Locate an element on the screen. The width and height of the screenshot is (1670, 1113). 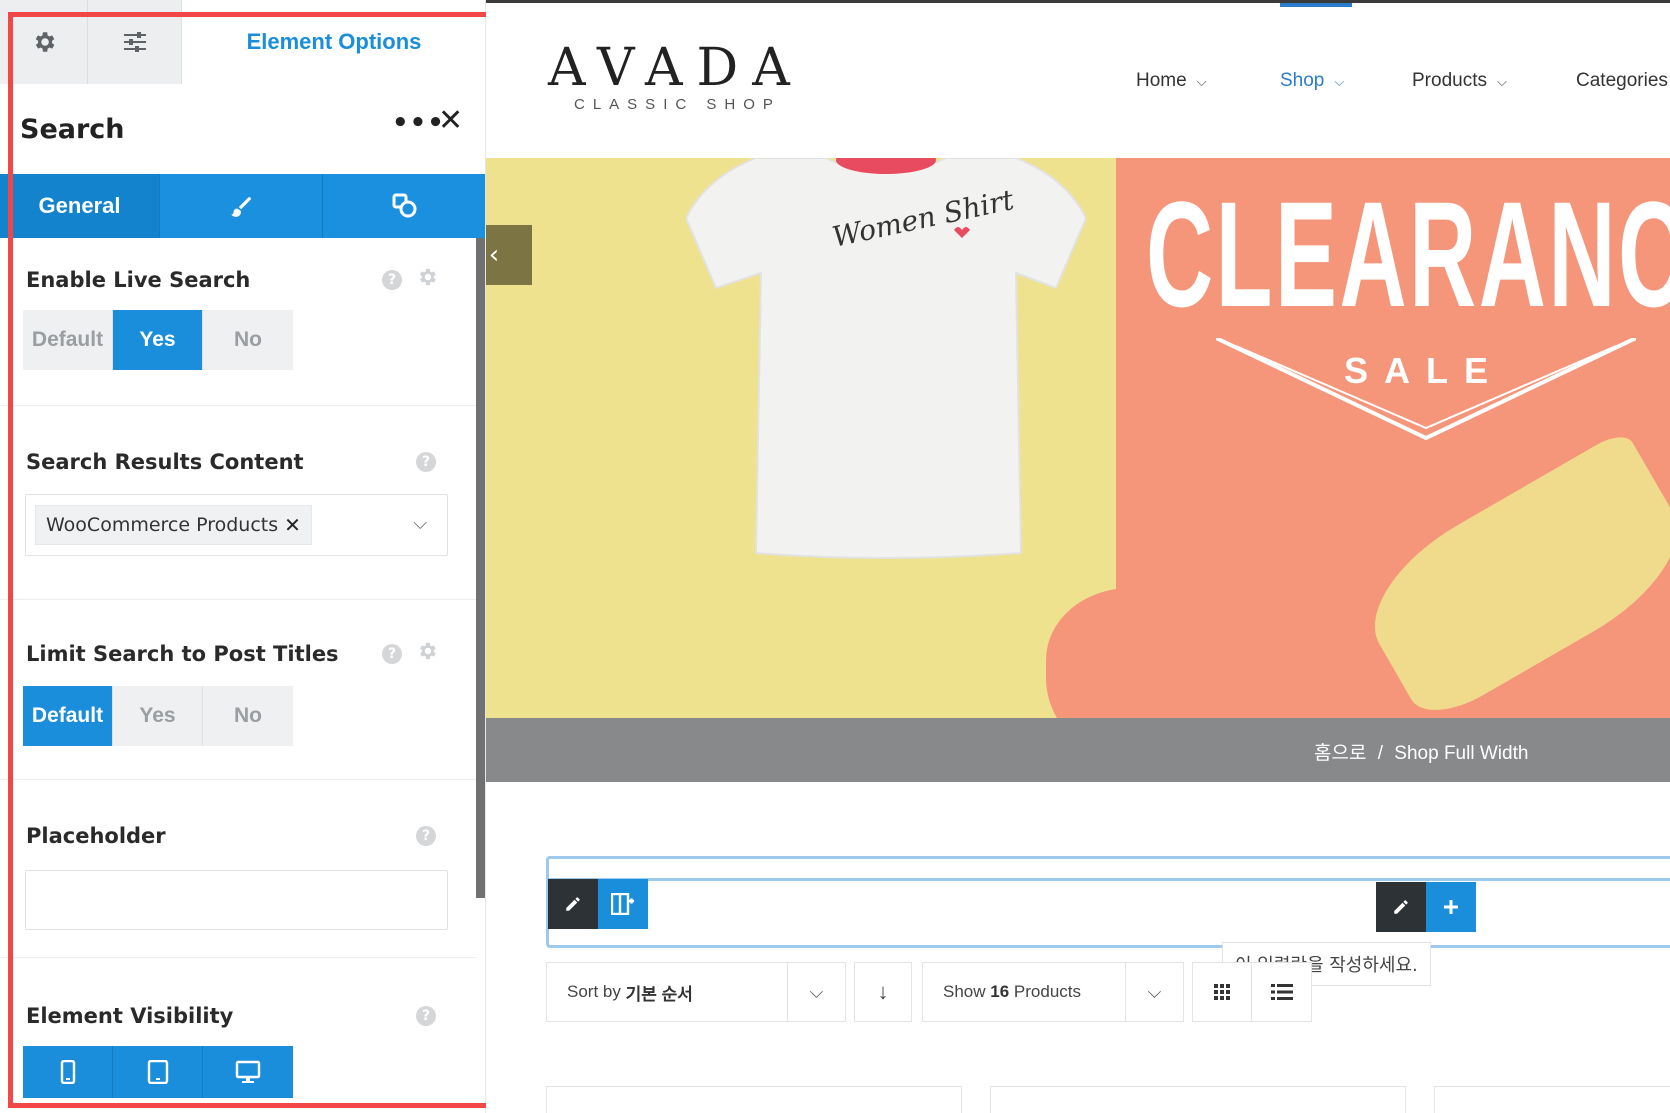
logo-tagline: CLASSIC SHOP is located at coordinates (677, 104).